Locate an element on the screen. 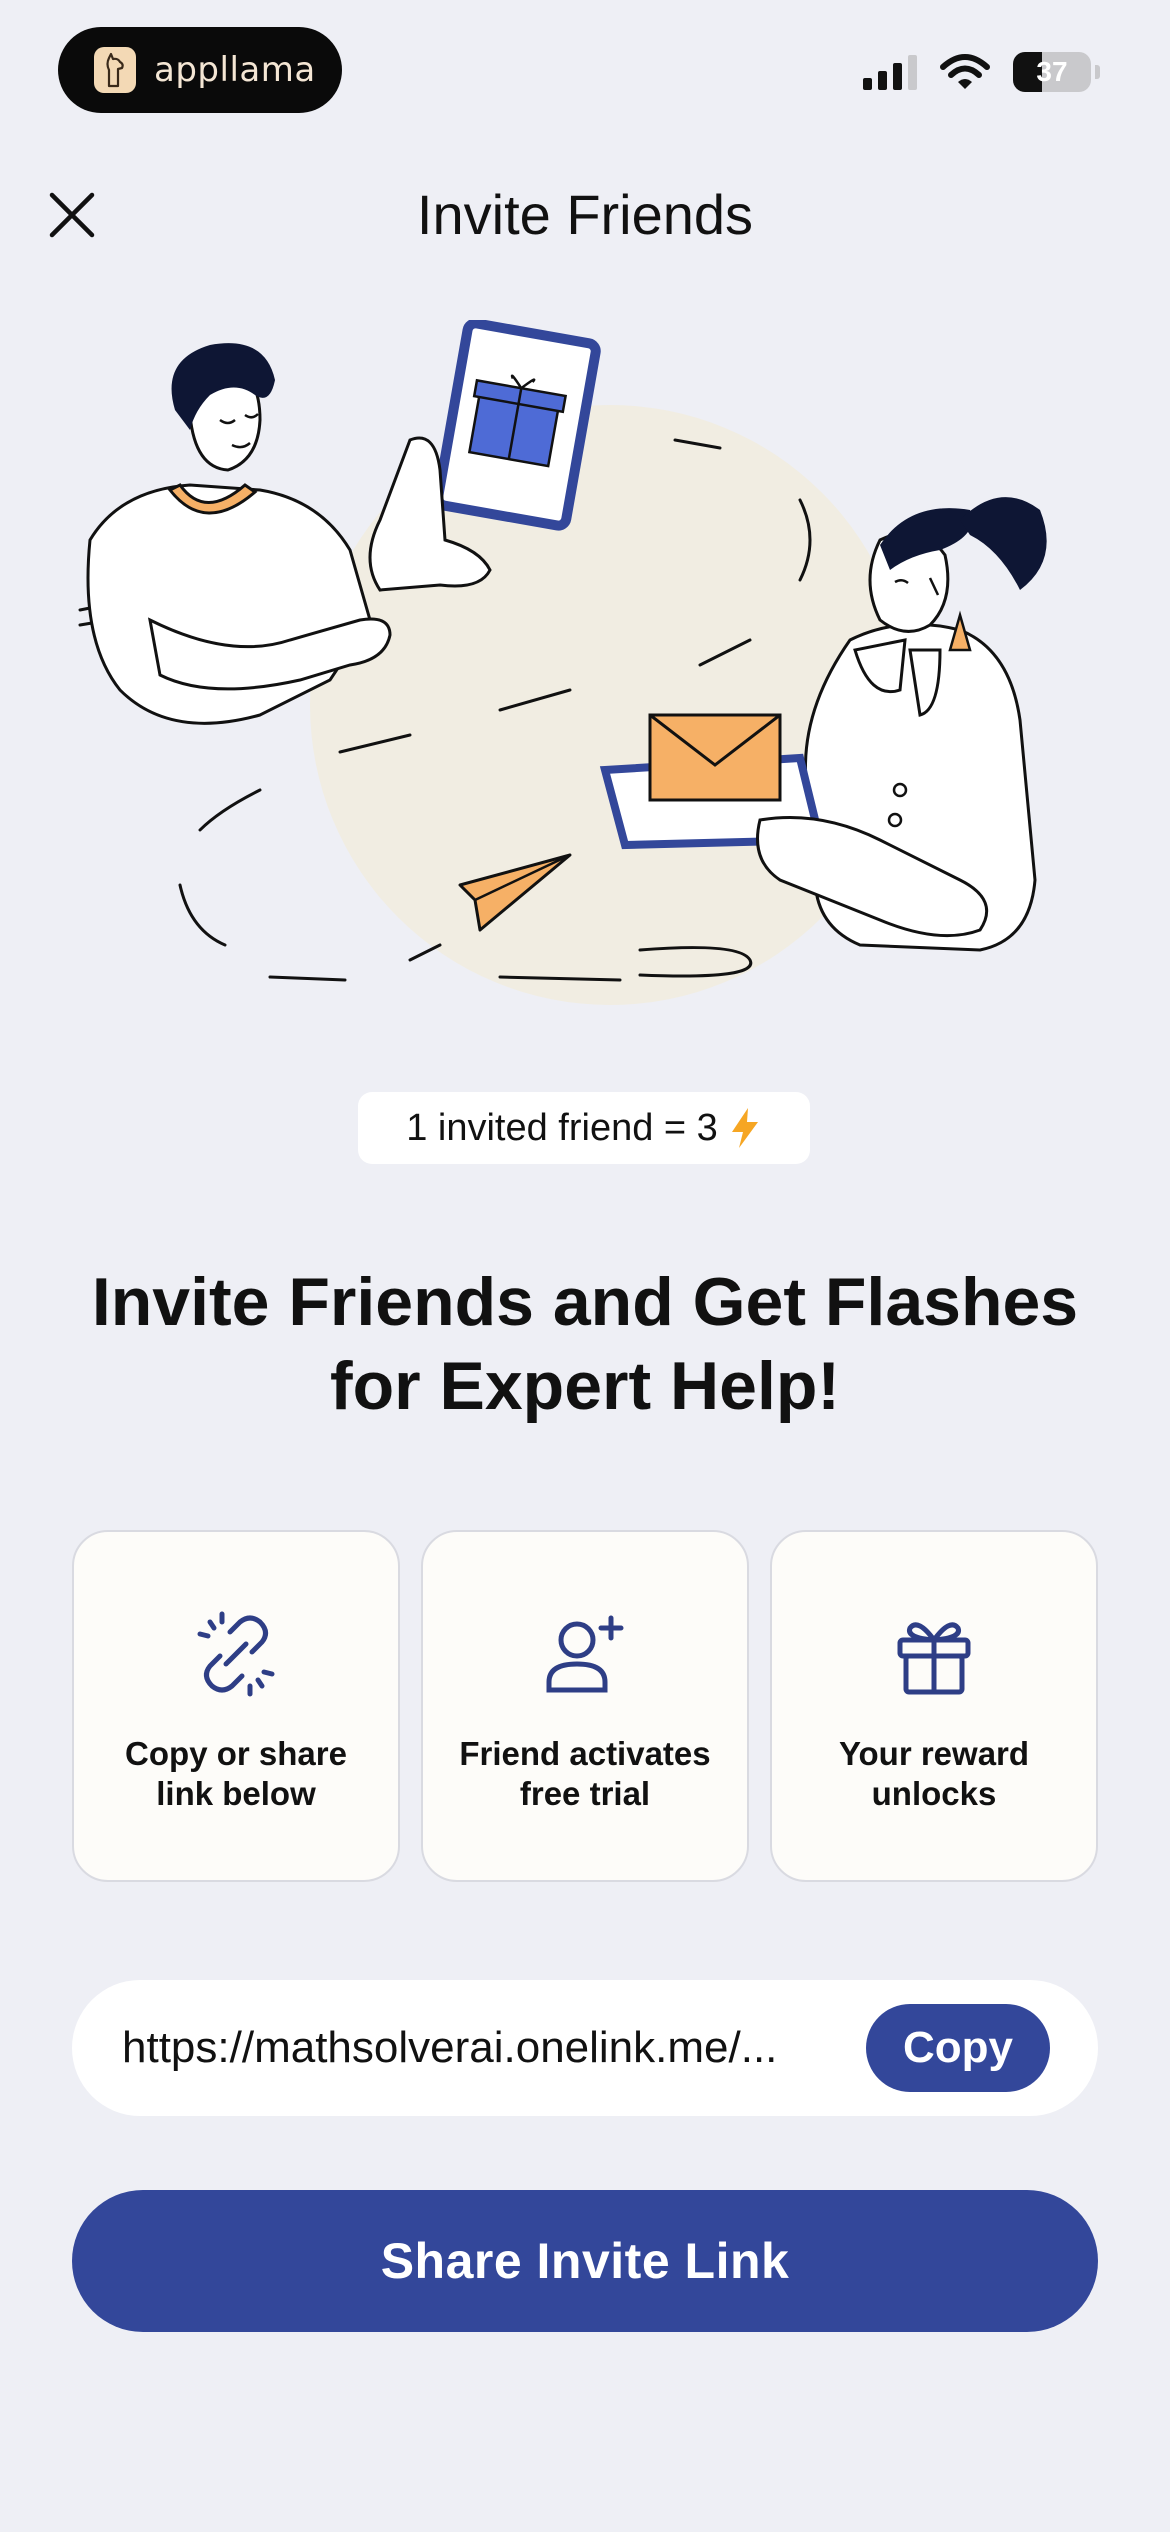 The image size is (1170, 2532). link-icon is located at coordinates (236, 1654).